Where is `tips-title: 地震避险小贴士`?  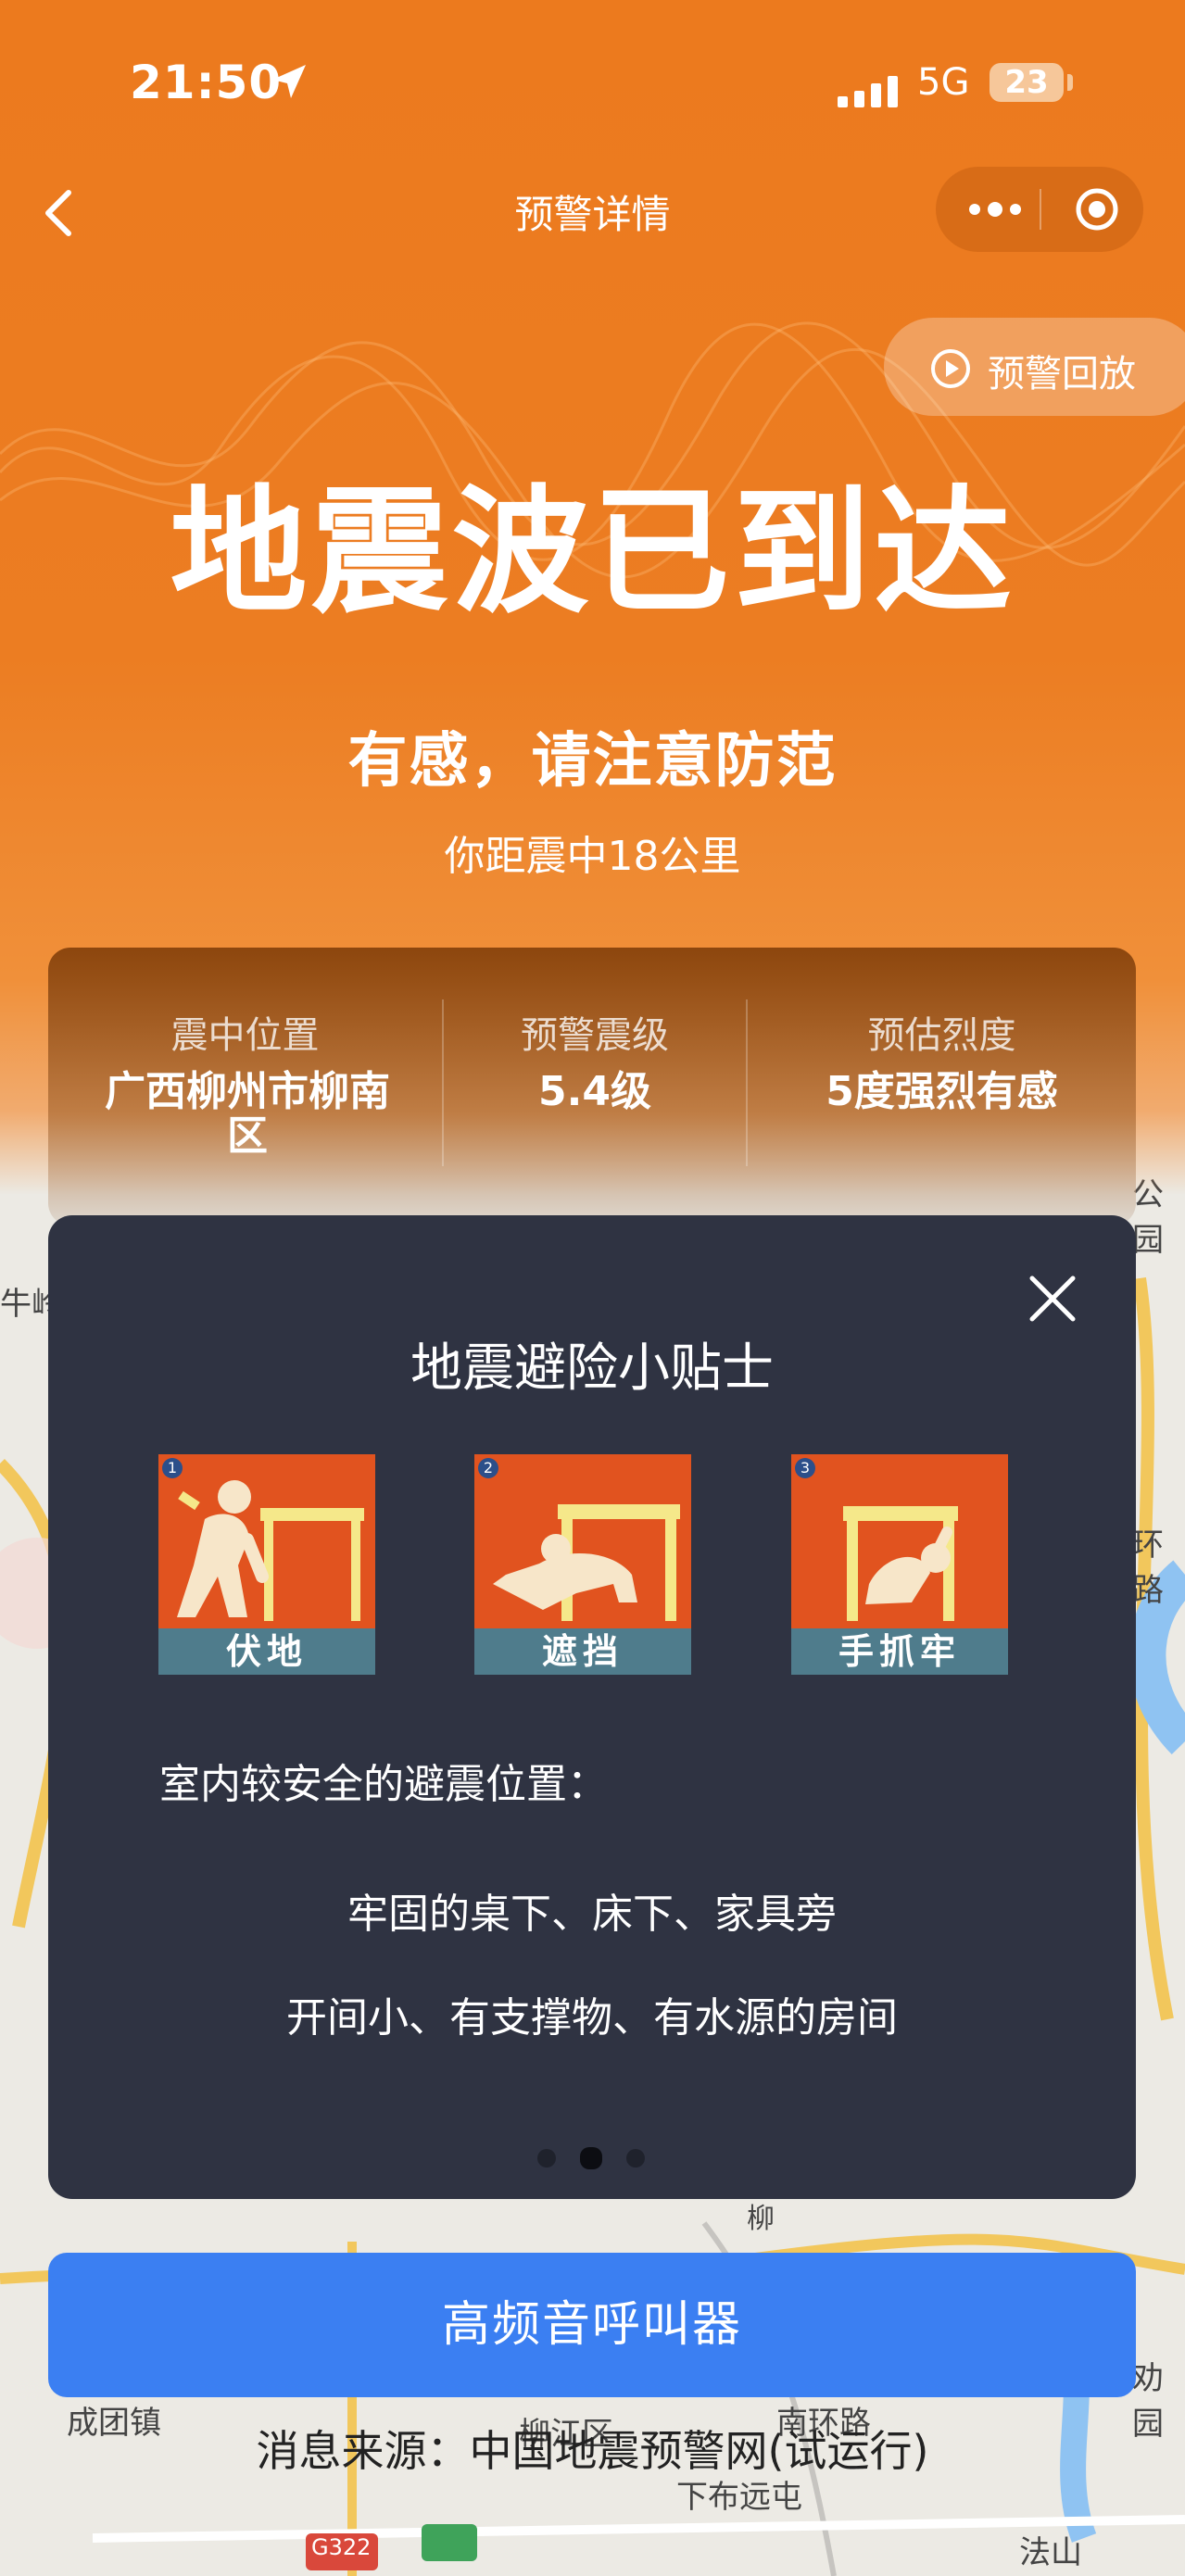 tips-title: 地震避险小贴士 is located at coordinates (592, 1368).